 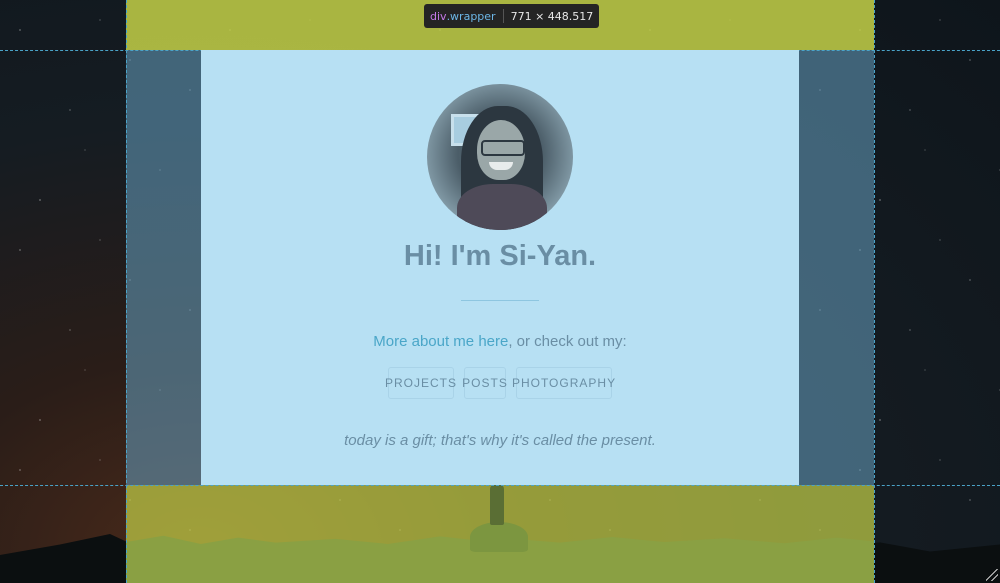 What do you see at coordinates (992, 575) in the screenshot?
I see `resize-grip-icon` at bounding box center [992, 575].